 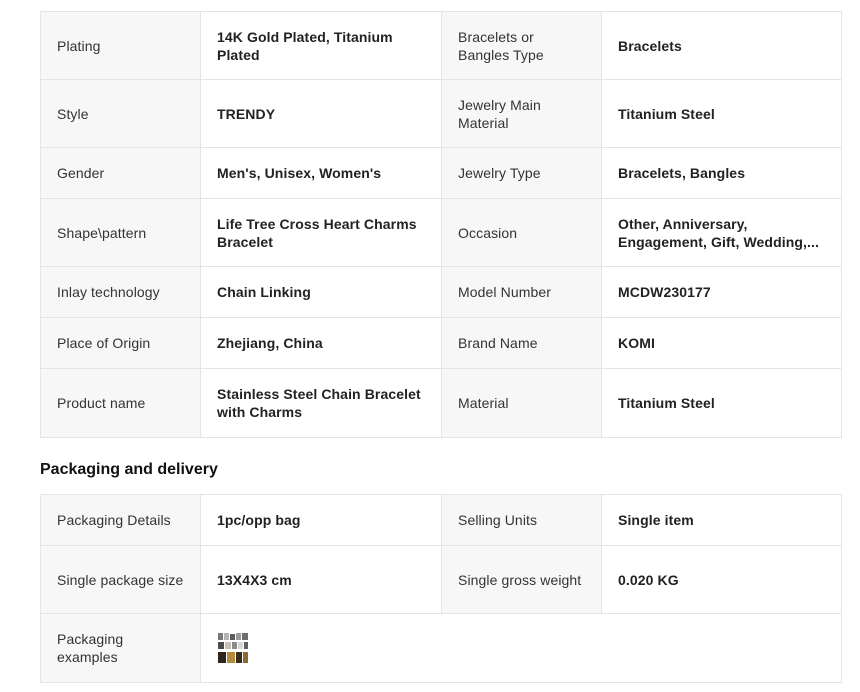 What do you see at coordinates (321, 292) in the screenshot?
I see `attr-value-inlay: Chain Linking` at bounding box center [321, 292].